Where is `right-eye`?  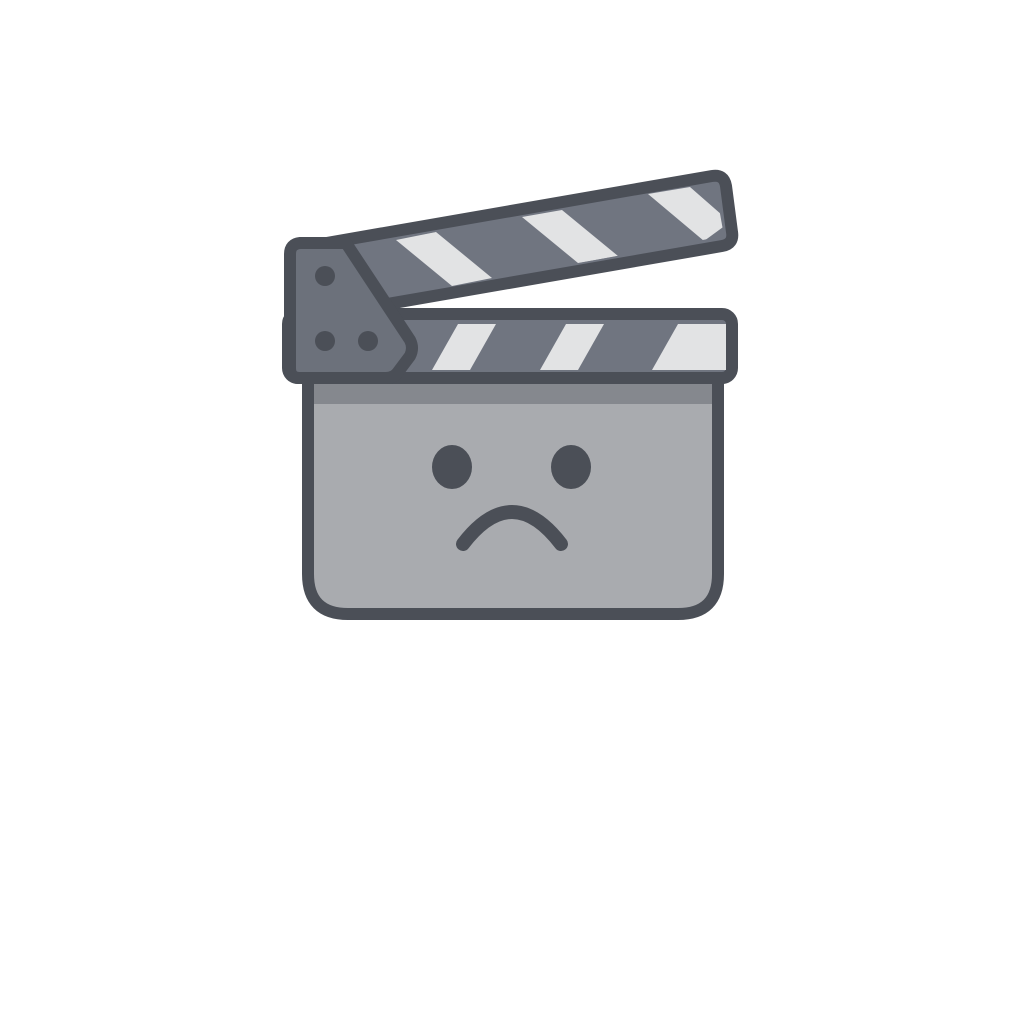 right-eye is located at coordinates (571, 467).